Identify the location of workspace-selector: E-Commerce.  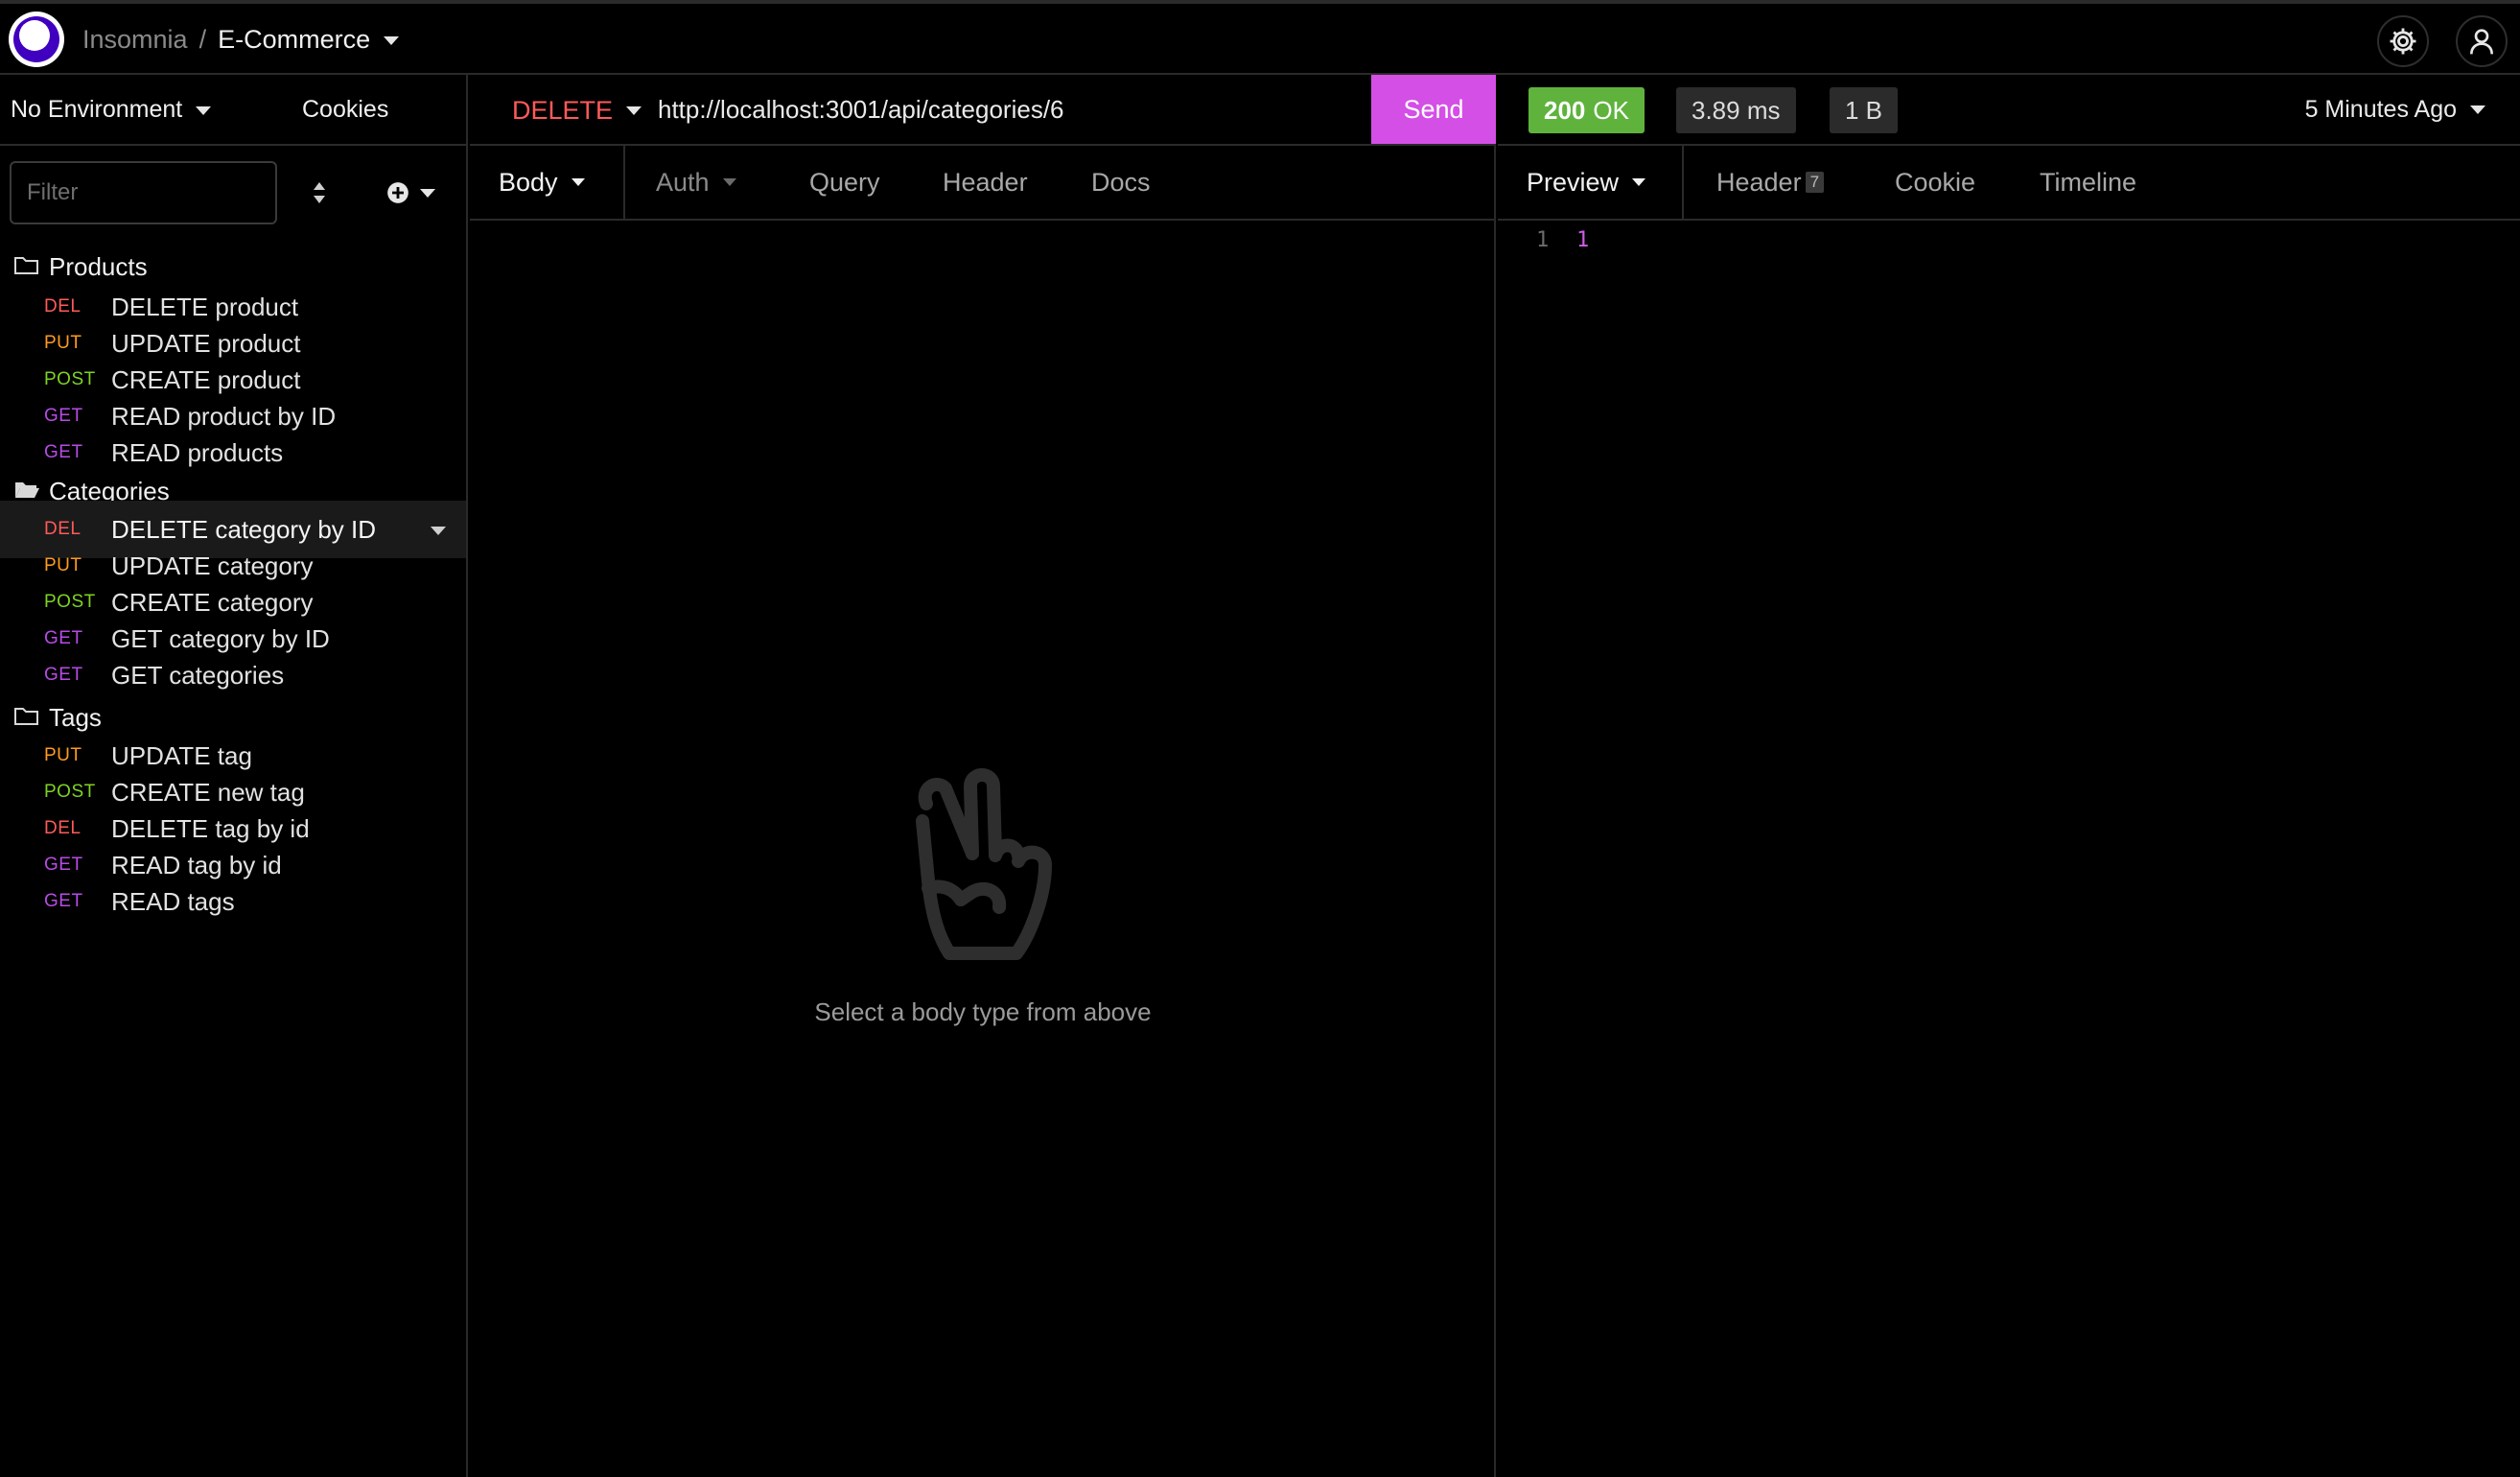
(309, 40).